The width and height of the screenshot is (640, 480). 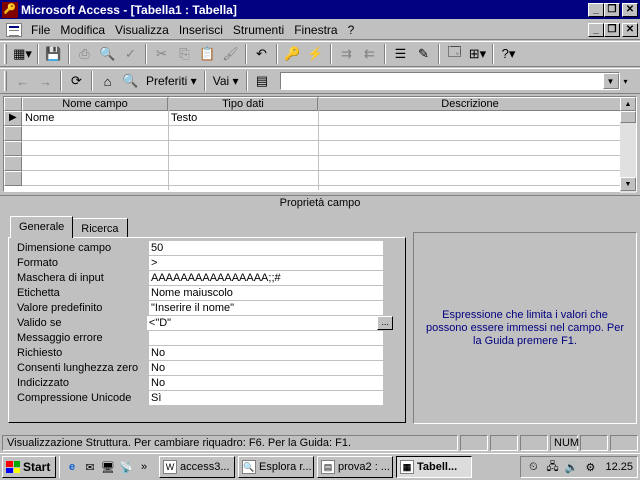 I want to click on help-icon: ?▾, so click(x=508, y=54).